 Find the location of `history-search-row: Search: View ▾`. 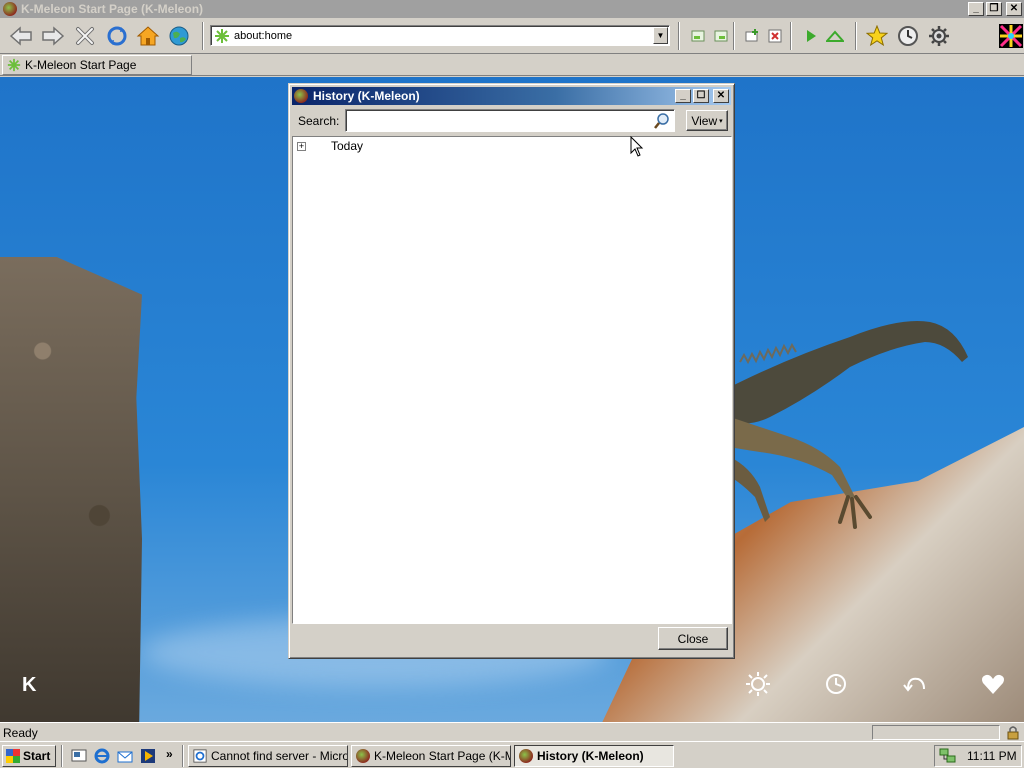

history-search-row: Search: View ▾ is located at coordinates (511, 121).